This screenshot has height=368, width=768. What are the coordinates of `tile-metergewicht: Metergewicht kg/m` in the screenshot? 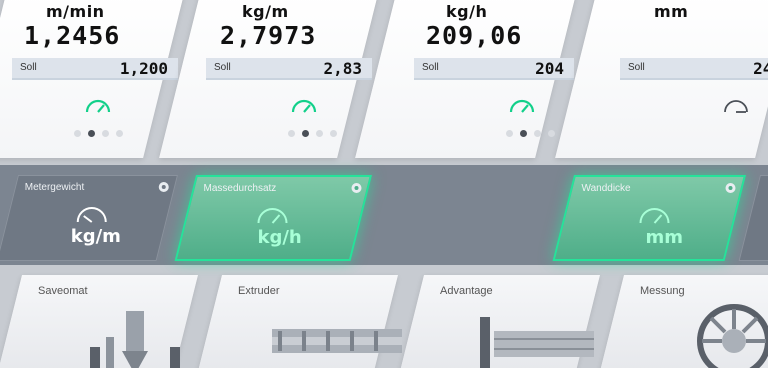 It's located at (89, 218).